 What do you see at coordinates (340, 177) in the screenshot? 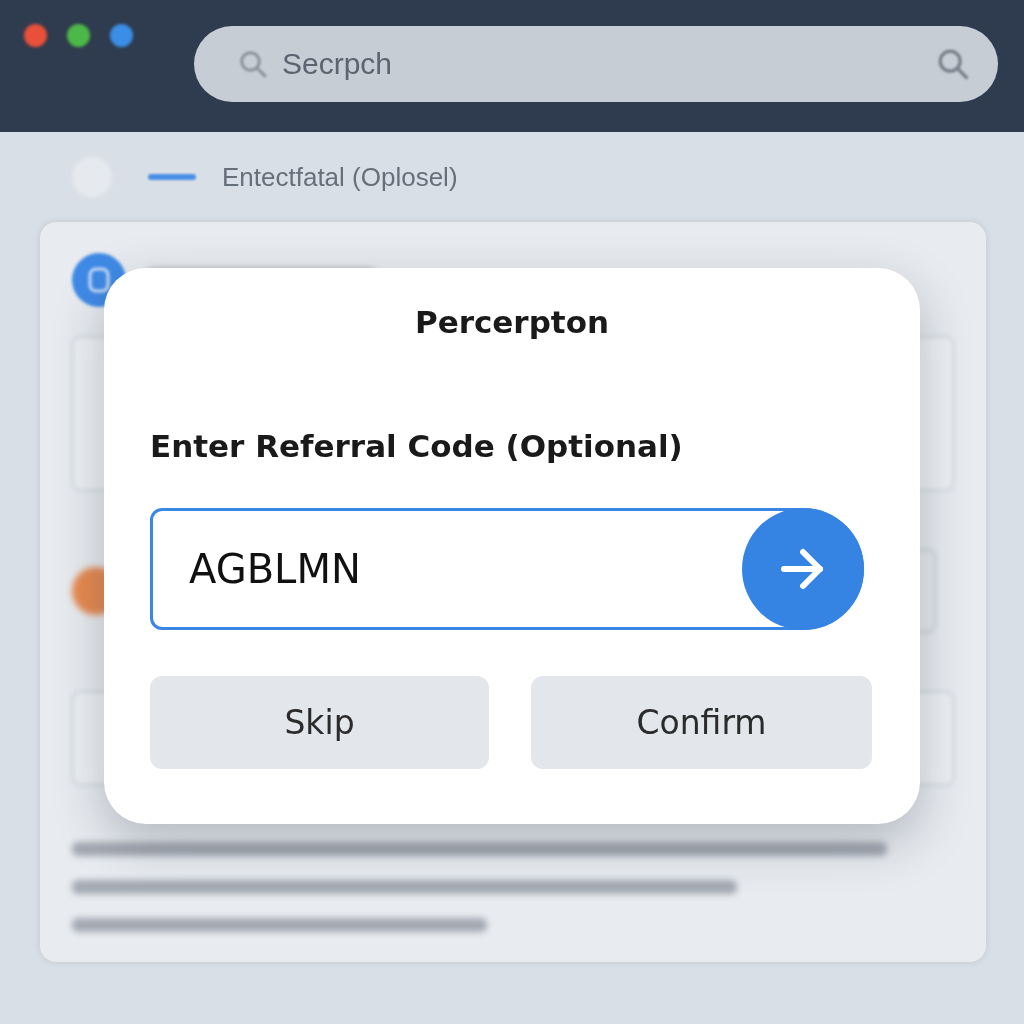
I see `step-label: Entectfatal (Oplosel)` at bounding box center [340, 177].